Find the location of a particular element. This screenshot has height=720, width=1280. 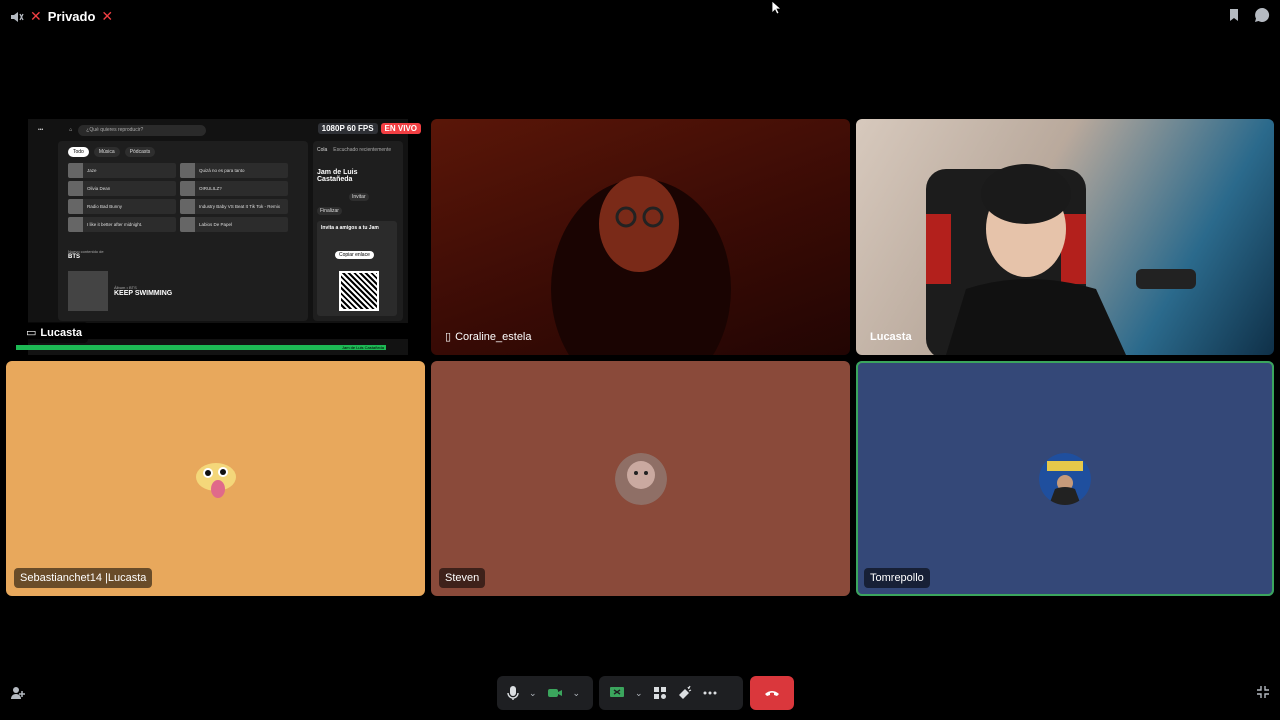

top-right-actions is located at coordinates (1249, 15).